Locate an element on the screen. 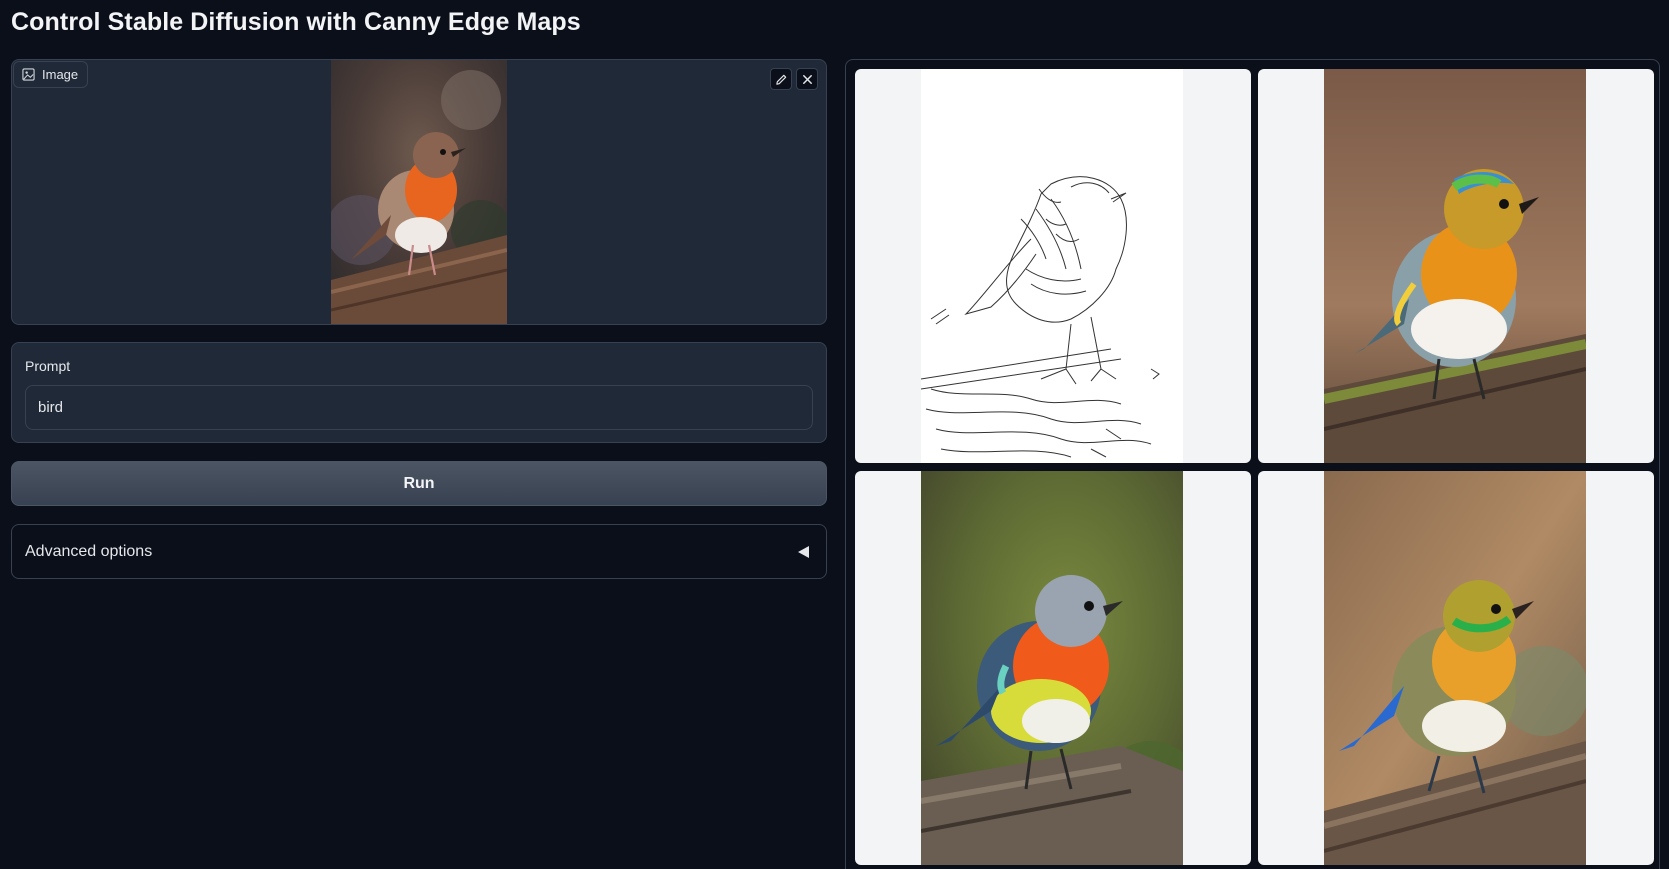 The image size is (1669, 869). prompt-label: Prompt is located at coordinates (48, 366).